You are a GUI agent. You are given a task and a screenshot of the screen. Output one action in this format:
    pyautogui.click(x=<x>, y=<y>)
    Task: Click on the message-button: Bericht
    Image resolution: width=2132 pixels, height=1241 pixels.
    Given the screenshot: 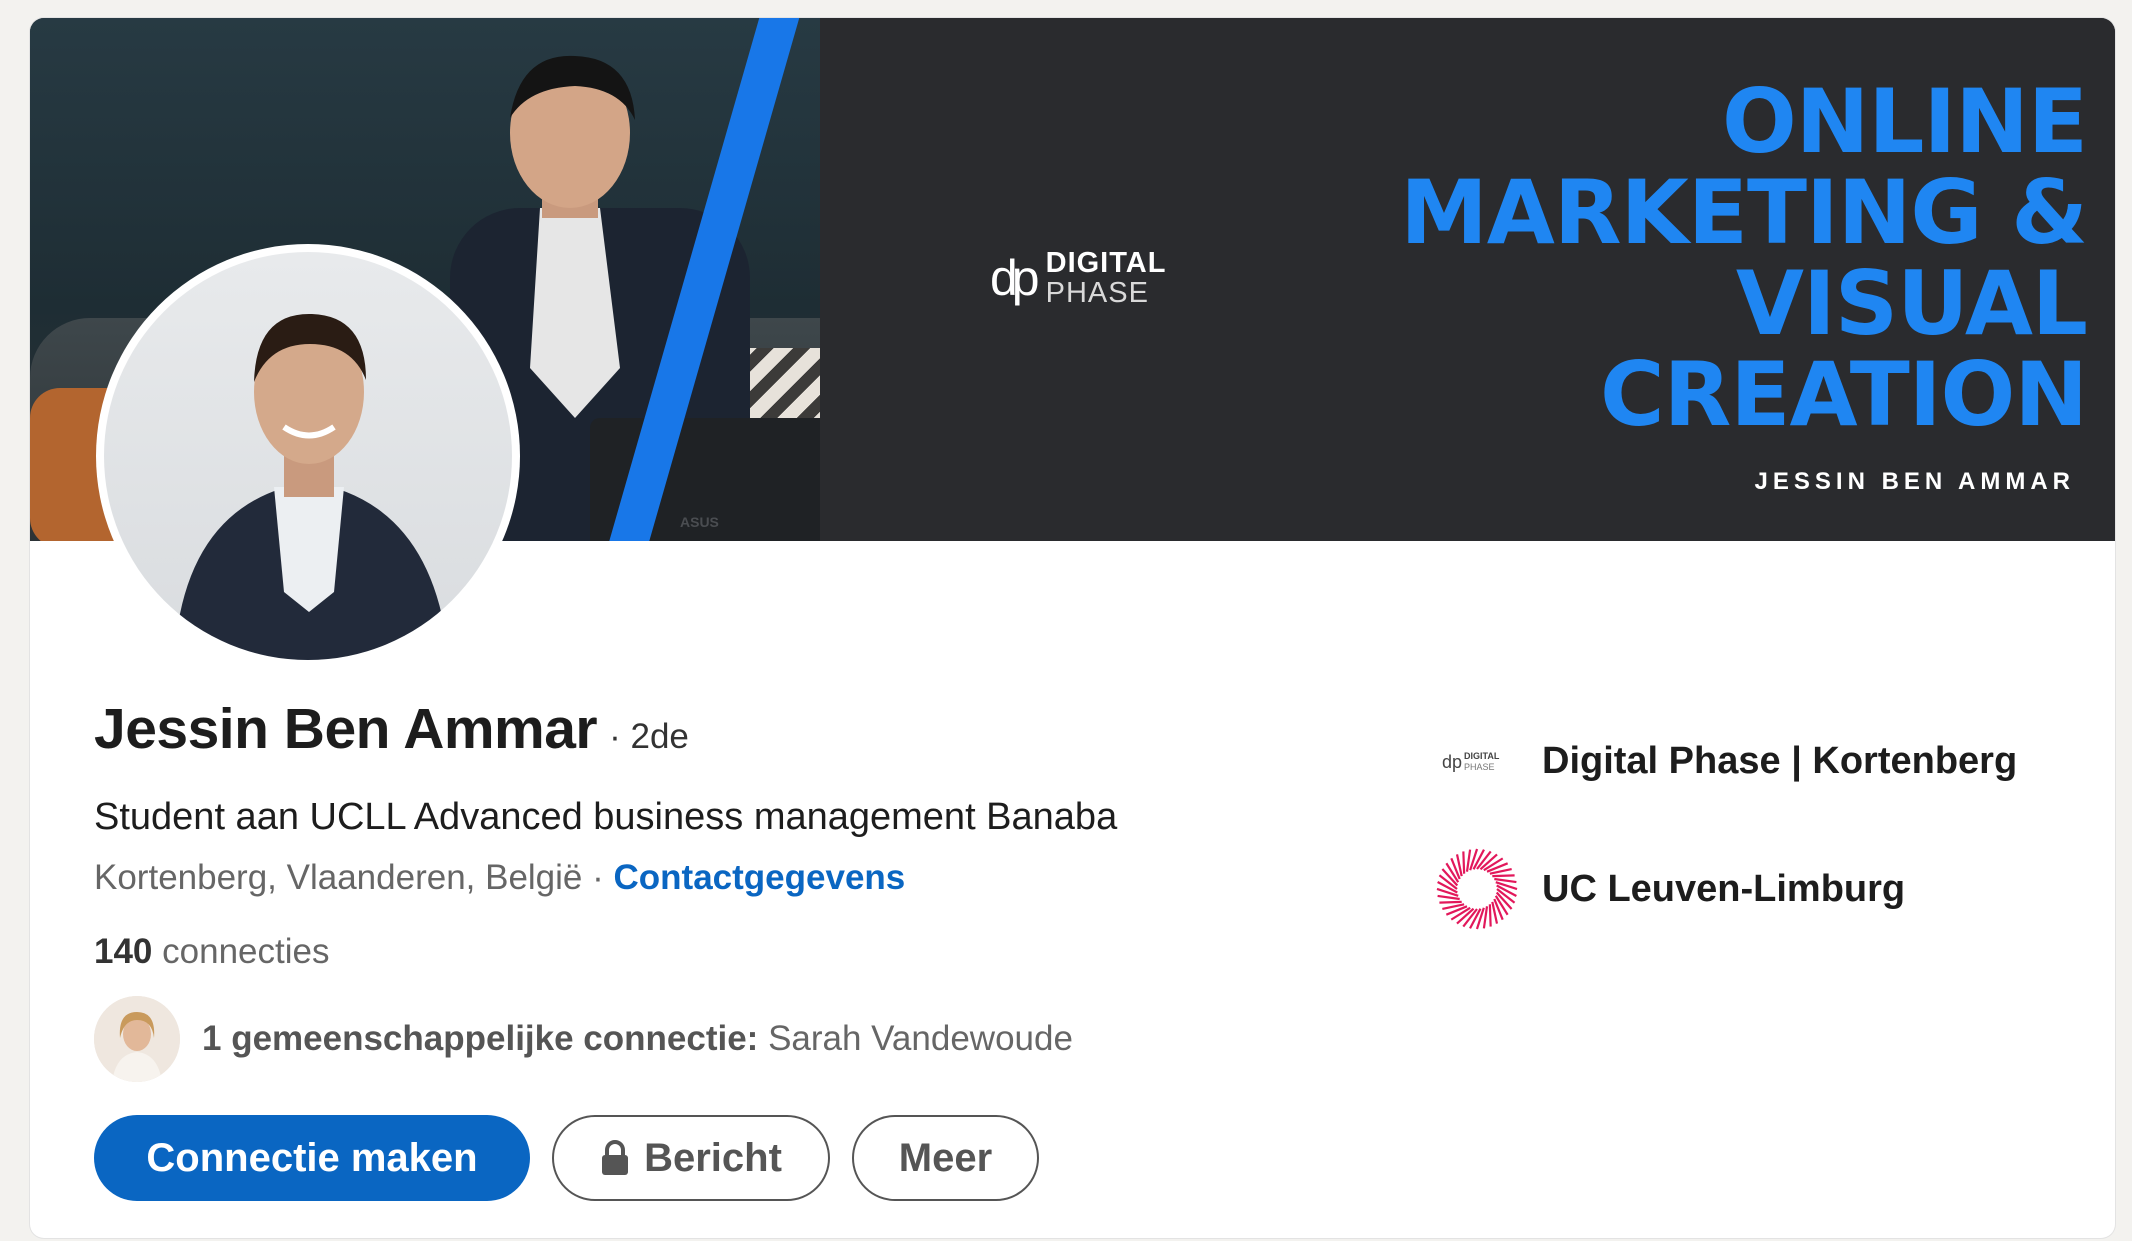 What is the action you would take?
    pyautogui.click(x=691, y=1158)
    